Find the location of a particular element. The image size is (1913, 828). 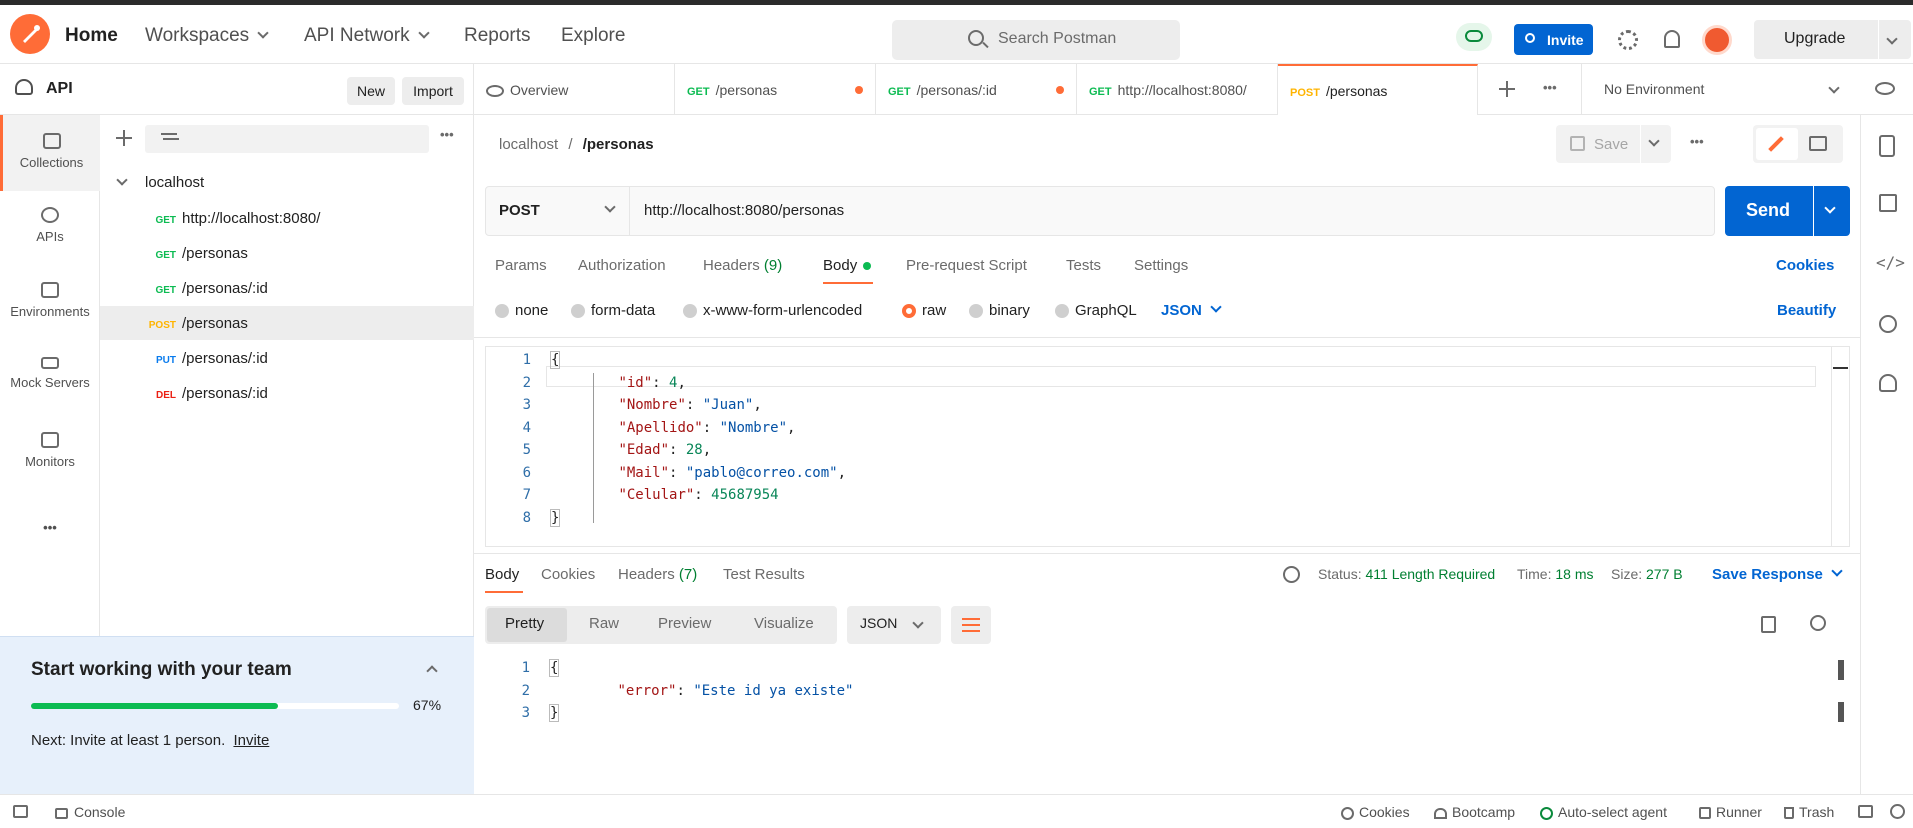

collections-more-button: ••• is located at coordinates (447, 134).